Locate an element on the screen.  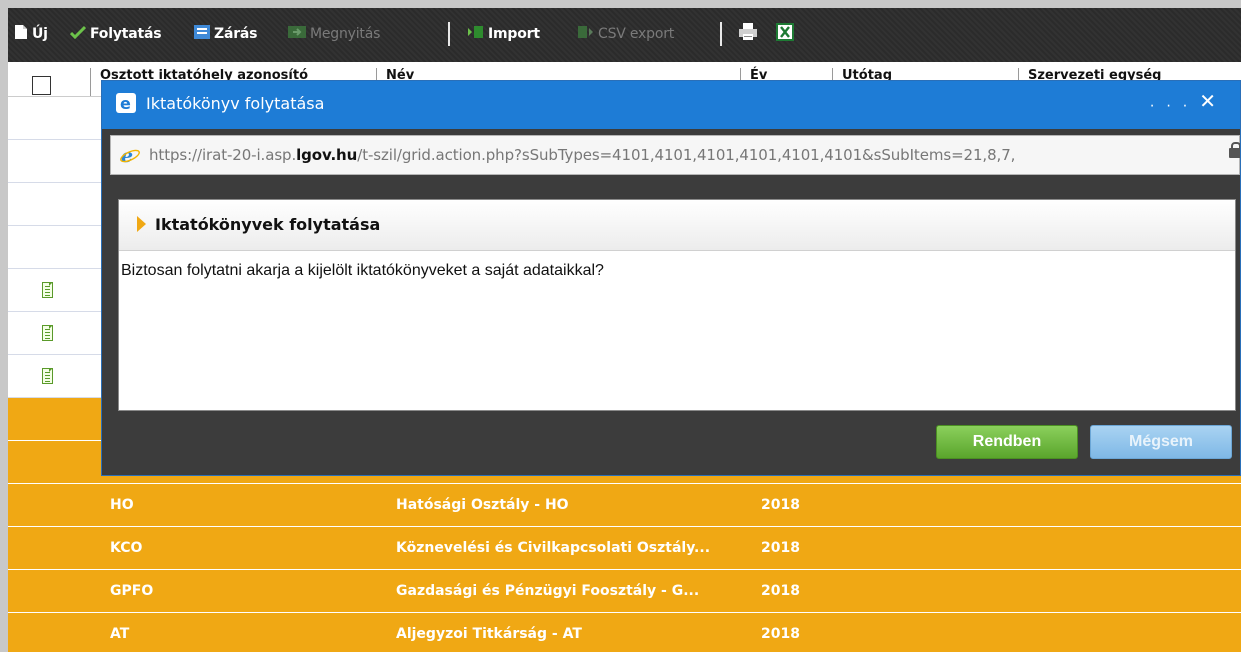
import-button: Import is located at coordinates (504, 34).